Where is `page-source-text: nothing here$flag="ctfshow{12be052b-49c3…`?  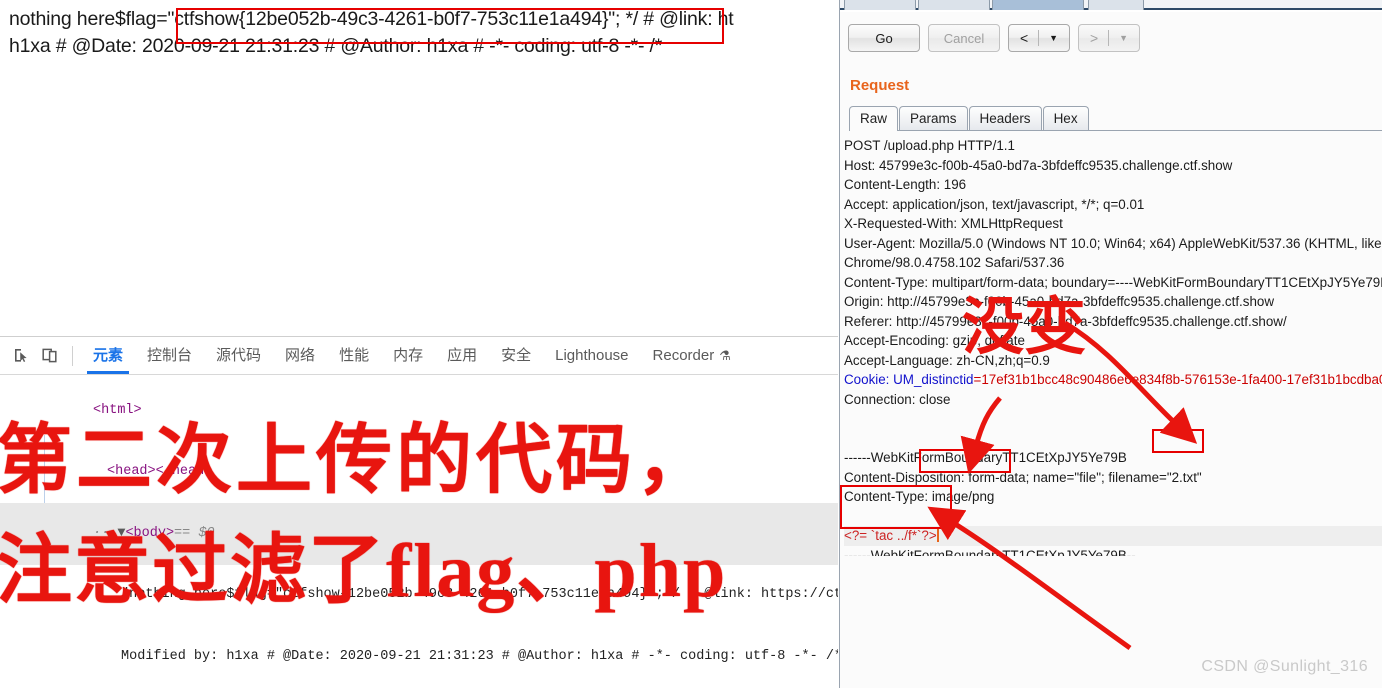 page-source-text: nothing here$flag="ctfshow{12be052b-49c3… is located at coordinates (371, 32).